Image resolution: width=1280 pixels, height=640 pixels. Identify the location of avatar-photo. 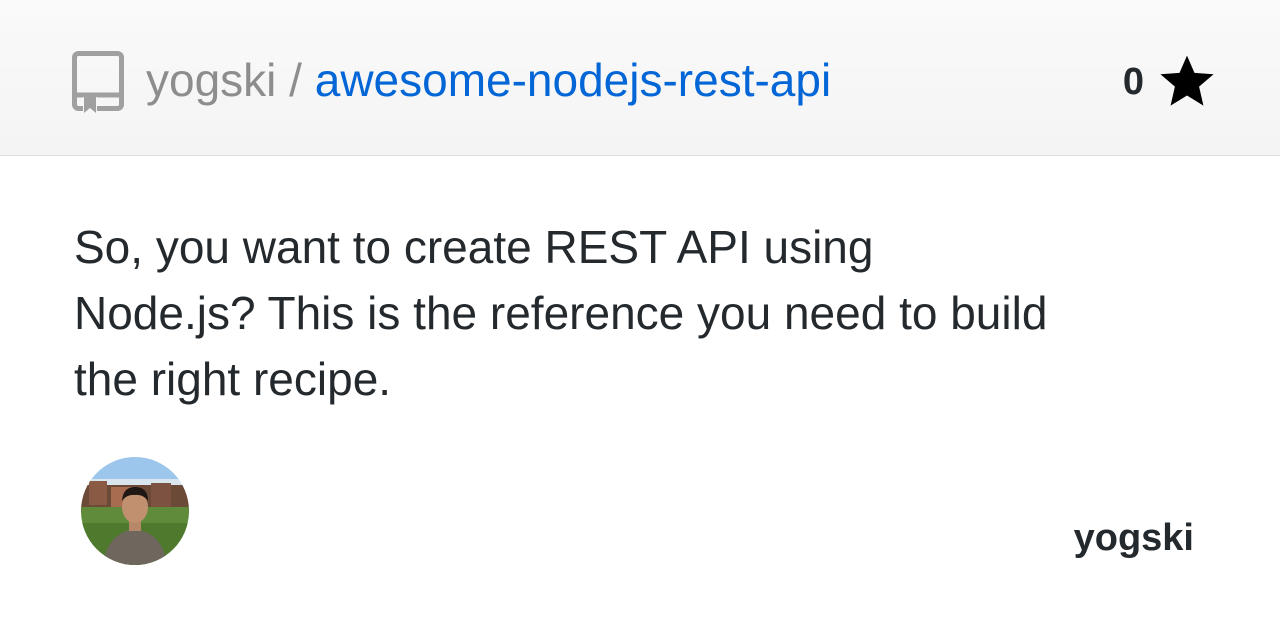
(135, 511).